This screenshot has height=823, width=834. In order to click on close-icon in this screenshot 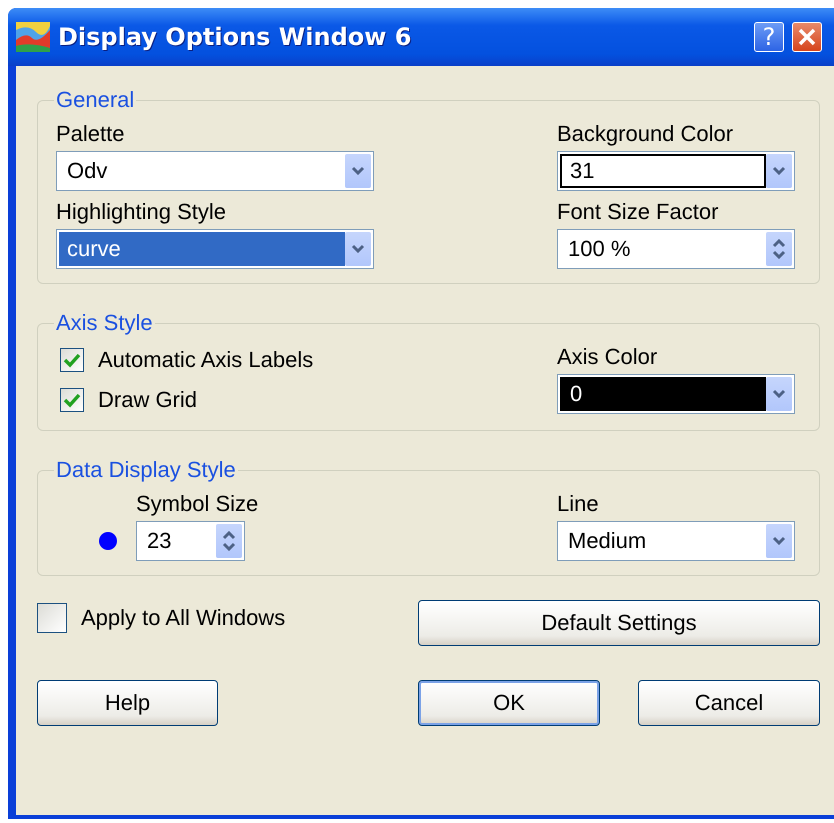, I will do `click(807, 37)`.